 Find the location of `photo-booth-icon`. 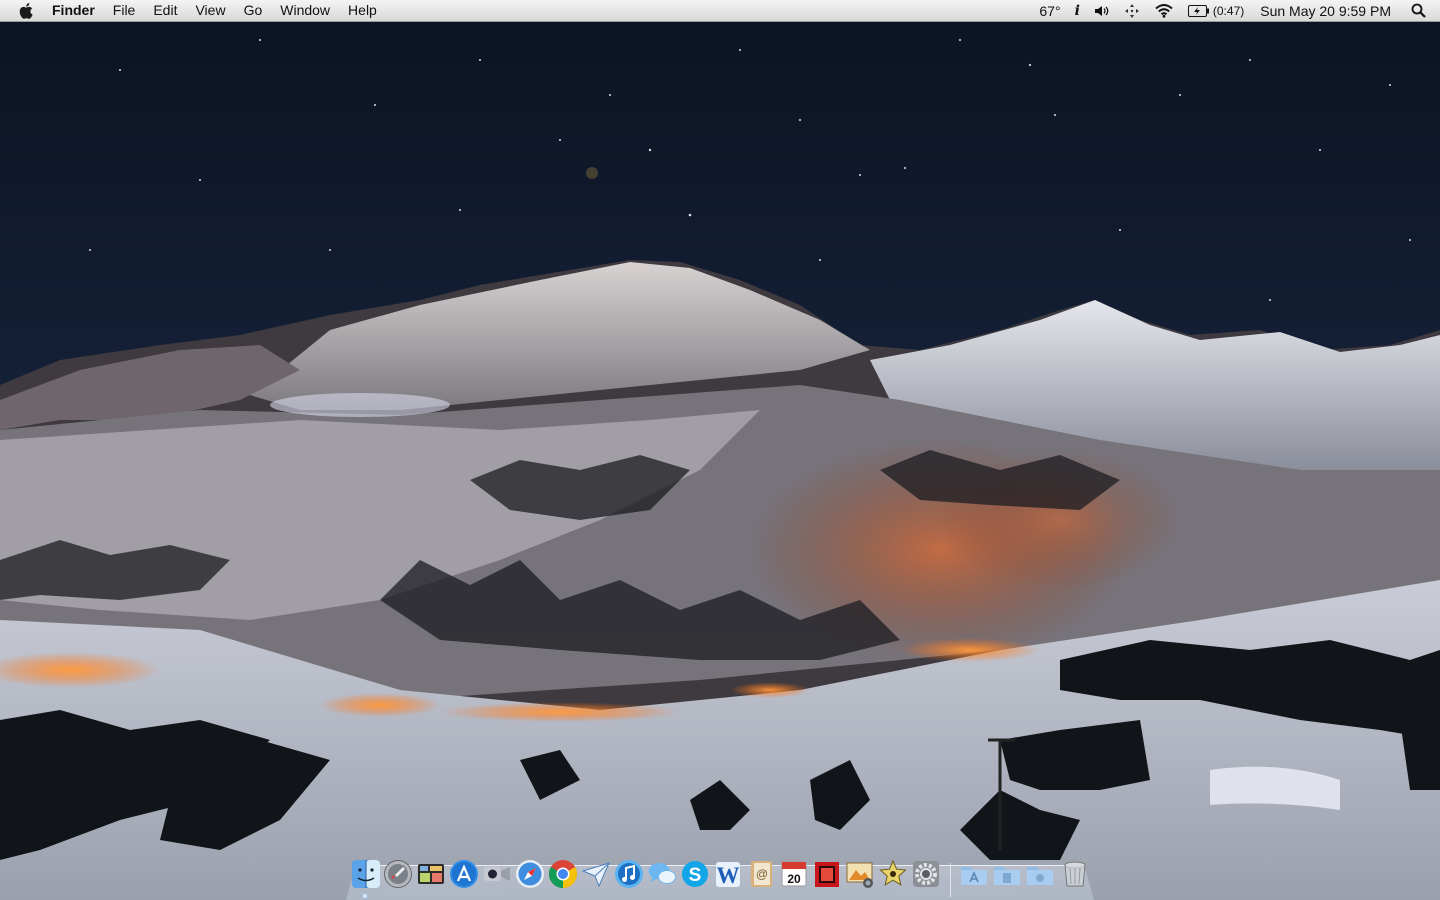

photo-booth-icon is located at coordinates (827, 874).